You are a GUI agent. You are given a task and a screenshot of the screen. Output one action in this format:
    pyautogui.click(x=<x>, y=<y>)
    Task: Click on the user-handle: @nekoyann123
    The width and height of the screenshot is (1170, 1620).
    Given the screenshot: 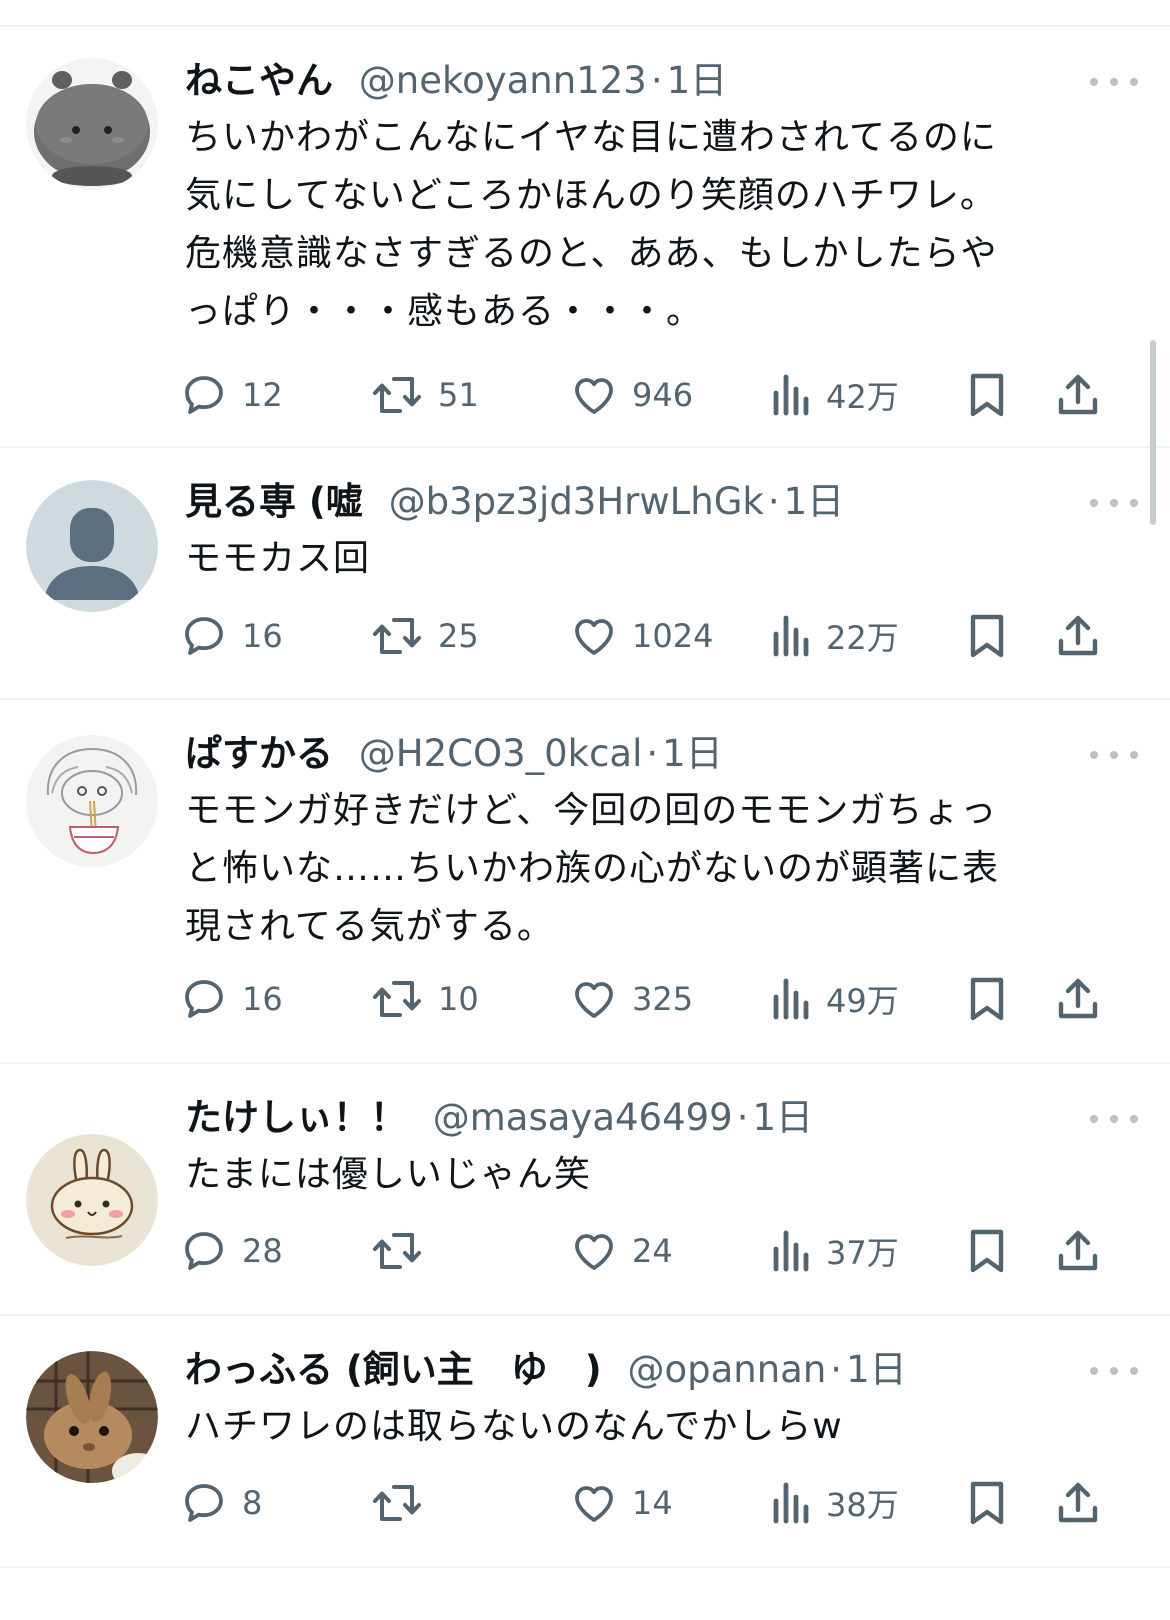 What is the action you would take?
    pyautogui.click(x=503, y=80)
    